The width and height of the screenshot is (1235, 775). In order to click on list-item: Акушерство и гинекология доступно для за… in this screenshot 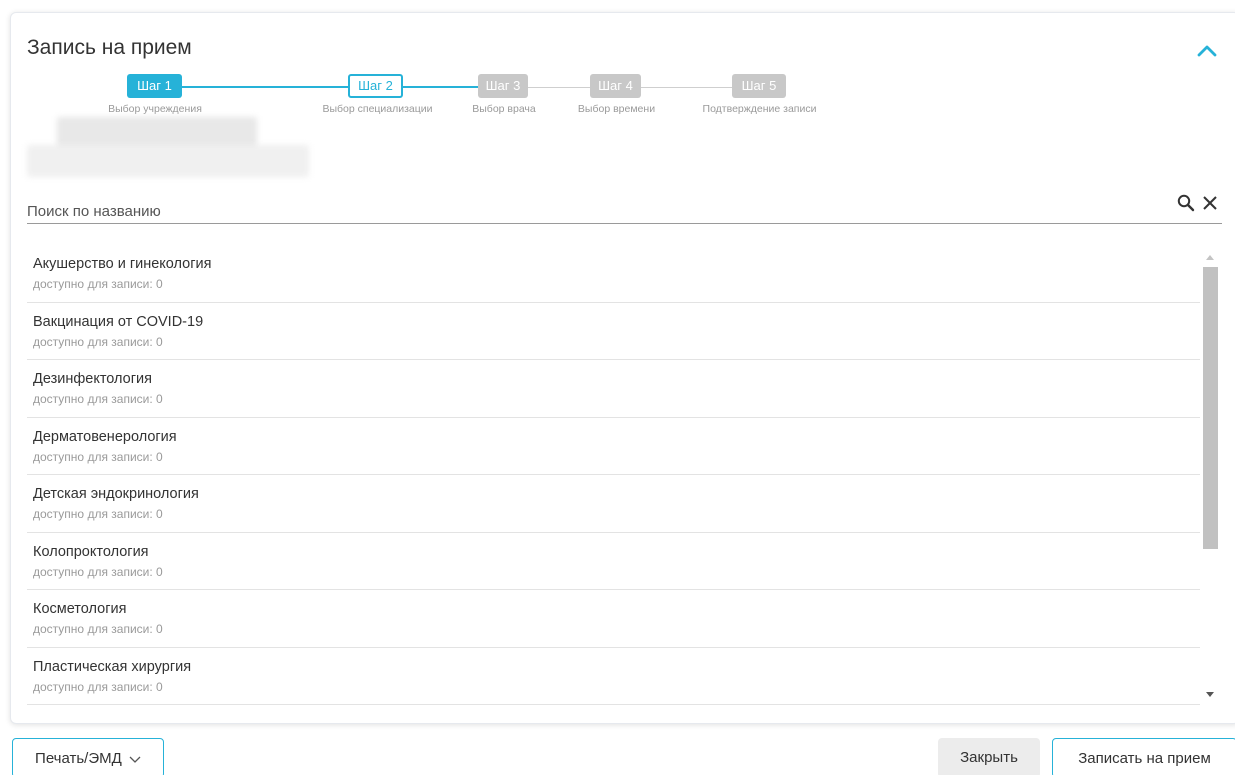, I will do `click(613, 274)`.